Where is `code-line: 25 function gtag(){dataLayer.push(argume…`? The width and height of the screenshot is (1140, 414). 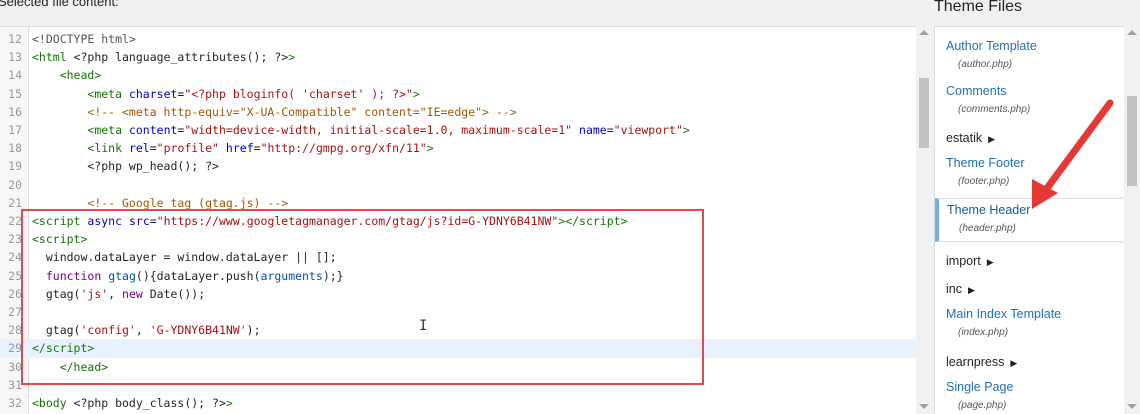 code-line: 25 function gtag(){dataLayer.push(argume… is located at coordinates (458, 276).